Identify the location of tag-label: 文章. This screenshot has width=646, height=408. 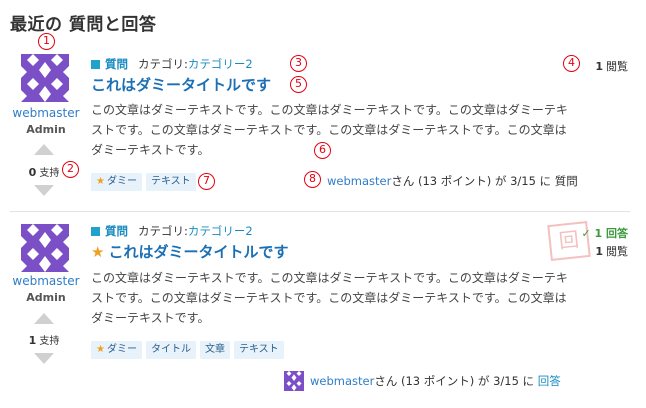
(214, 349).